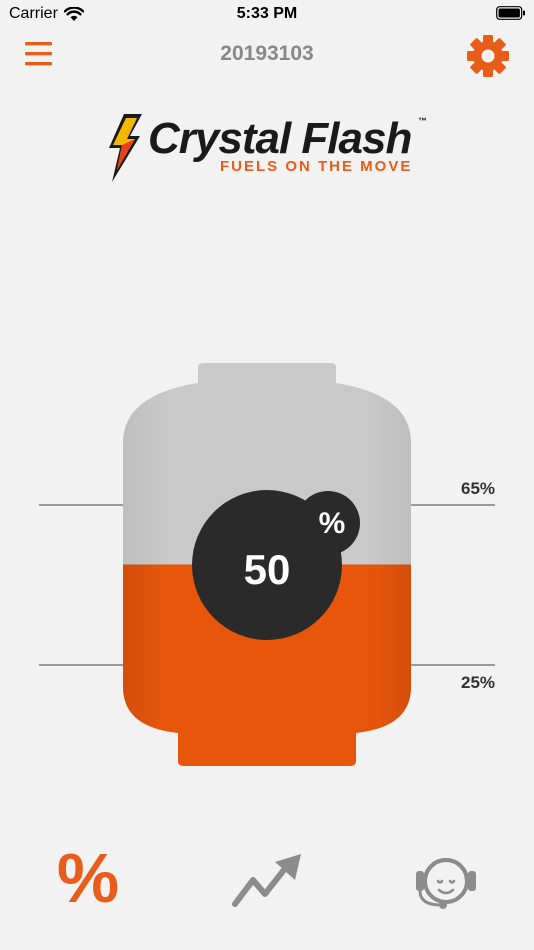 Image resolution: width=534 pixels, height=950 pixels. What do you see at coordinates (422, 121) in the screenshot?
I see `logo-trademark: ™` at bounding box center [422, 121].